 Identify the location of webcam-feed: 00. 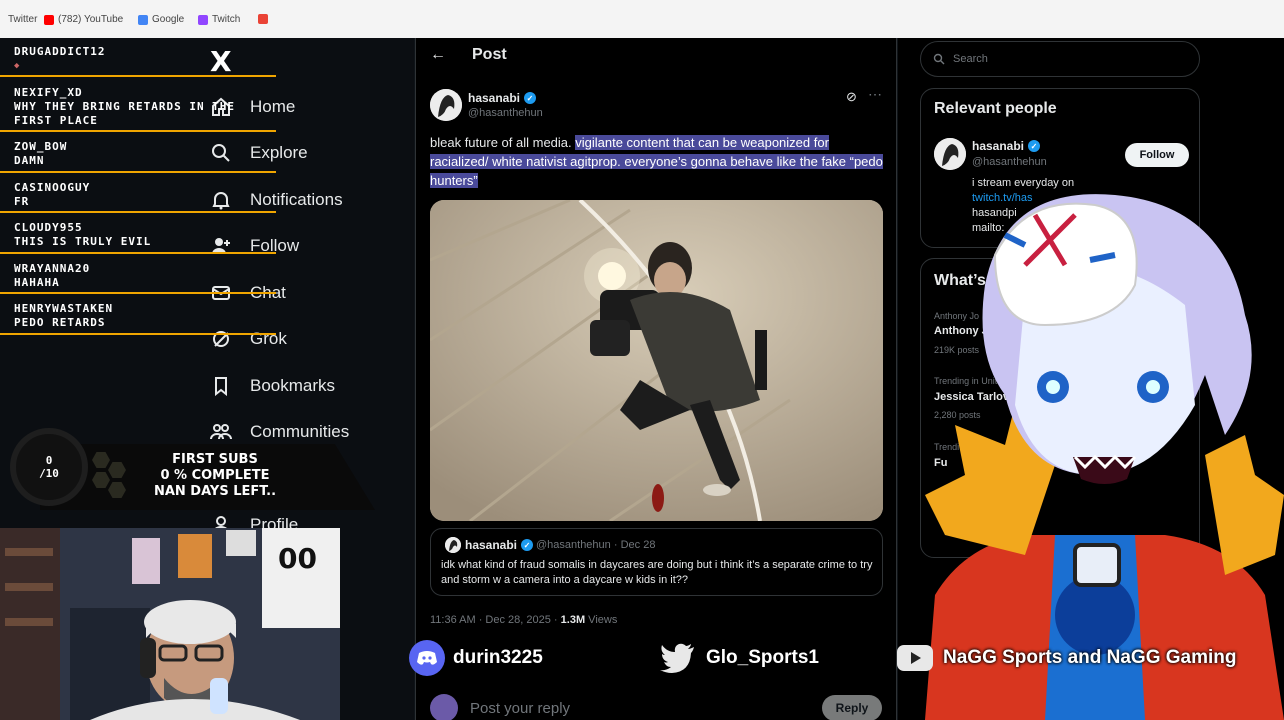
(170, 624).